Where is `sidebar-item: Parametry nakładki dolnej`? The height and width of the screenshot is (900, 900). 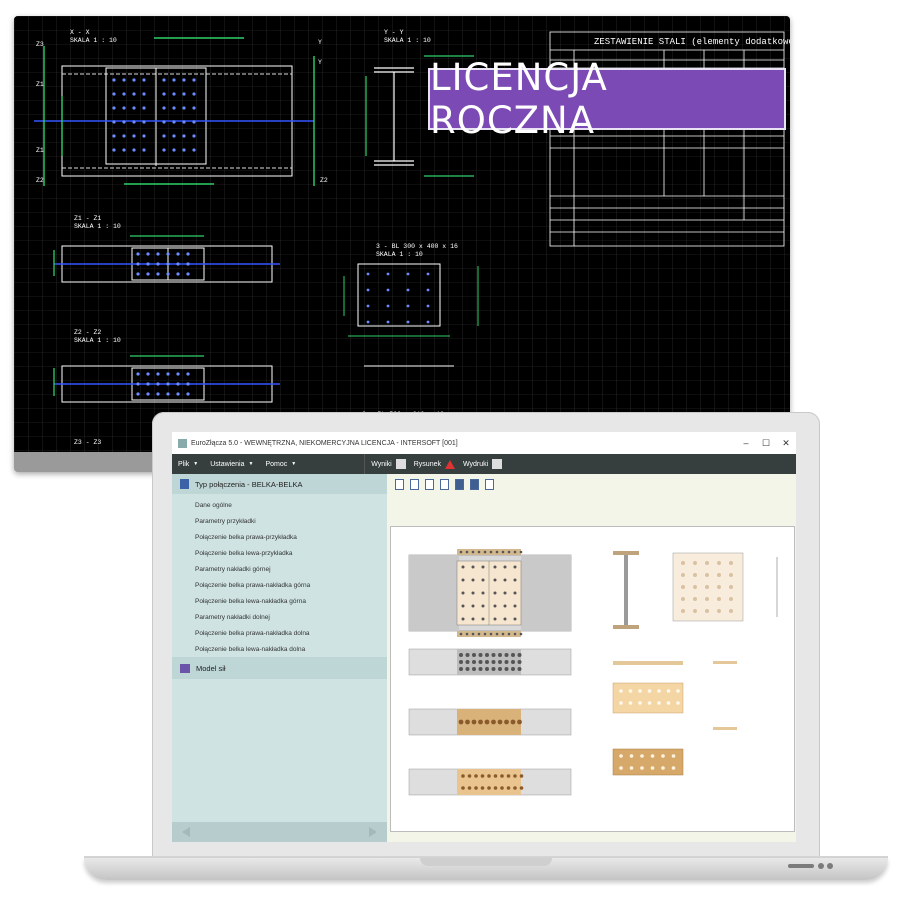 sidebar-item: Parametry nakładki dolnej is located at coordinates (279, 618).